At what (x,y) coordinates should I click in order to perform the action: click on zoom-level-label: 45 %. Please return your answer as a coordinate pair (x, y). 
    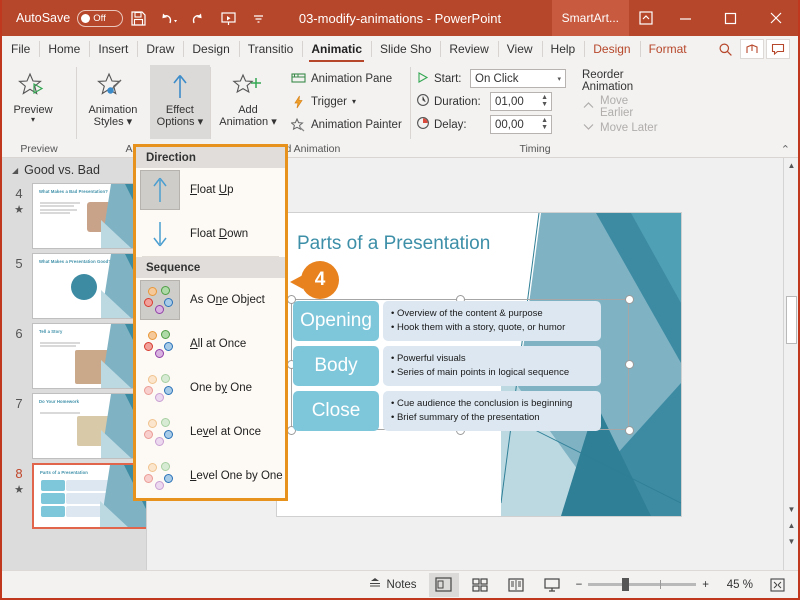
    Looking at the image, I should click on (734, 585).